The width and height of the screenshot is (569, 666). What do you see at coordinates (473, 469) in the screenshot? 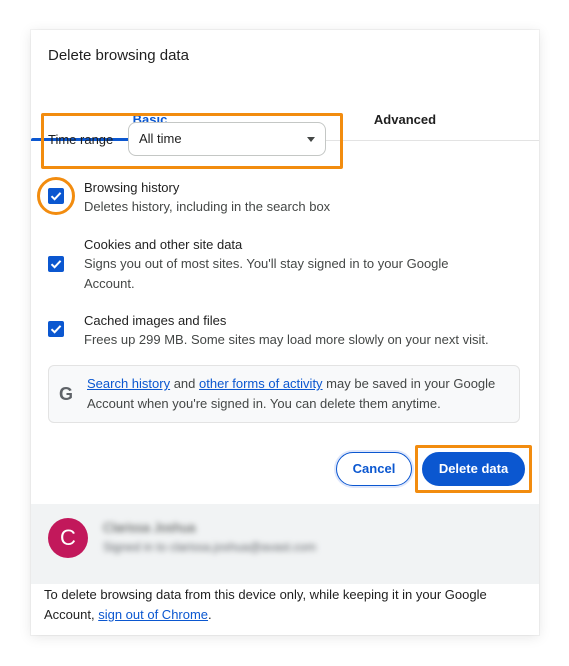
I see `delete-button-highlight` at bounding box center [473, 469].